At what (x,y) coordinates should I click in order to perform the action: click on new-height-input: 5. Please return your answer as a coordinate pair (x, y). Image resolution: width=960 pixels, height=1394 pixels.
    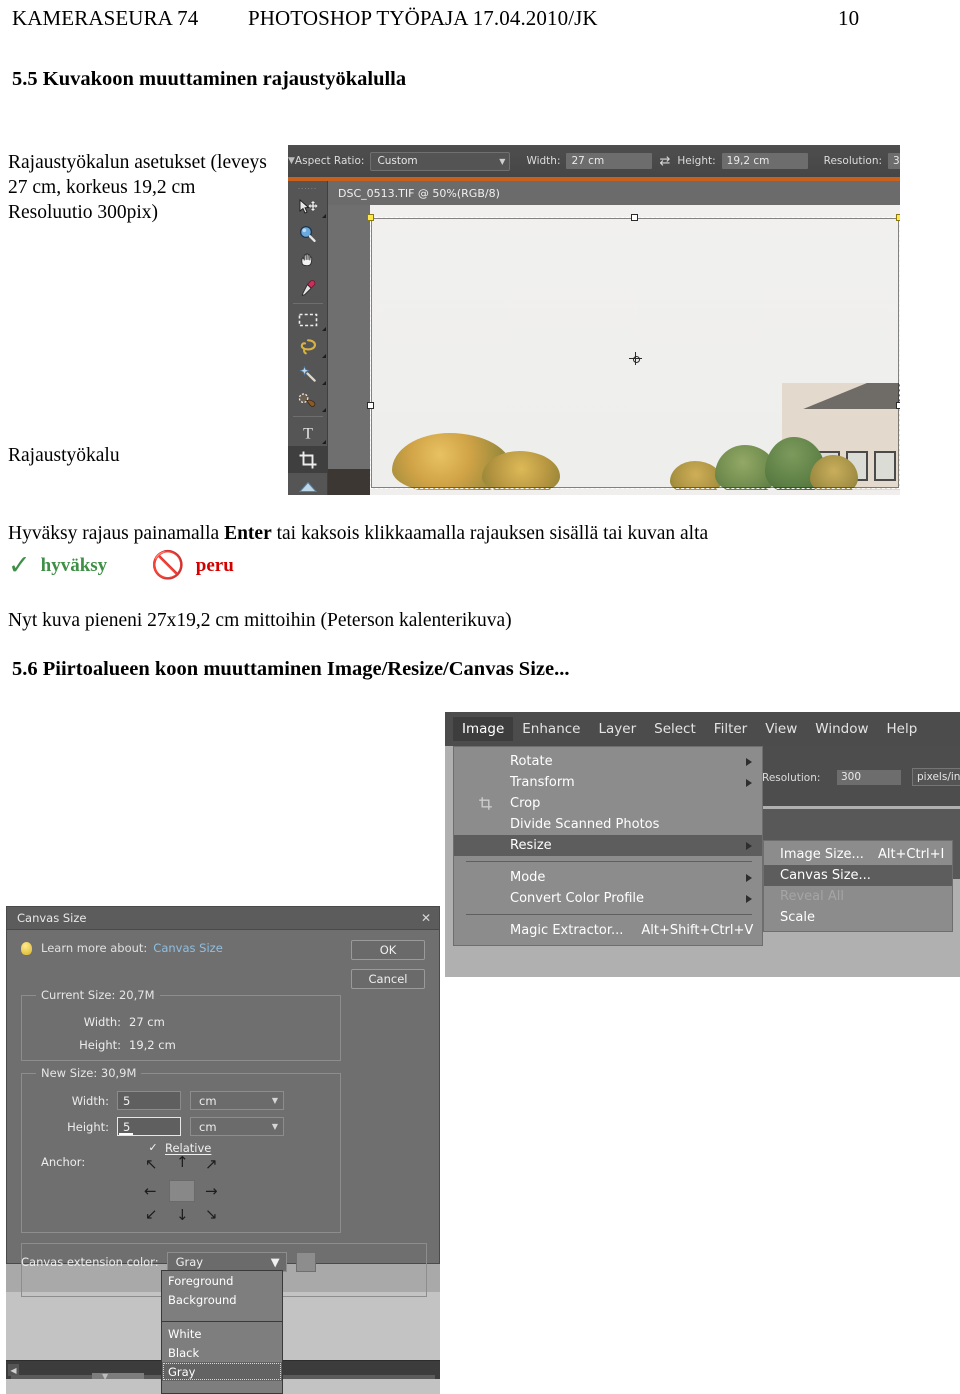
    Looking at the image, I should click on (149, 1126).